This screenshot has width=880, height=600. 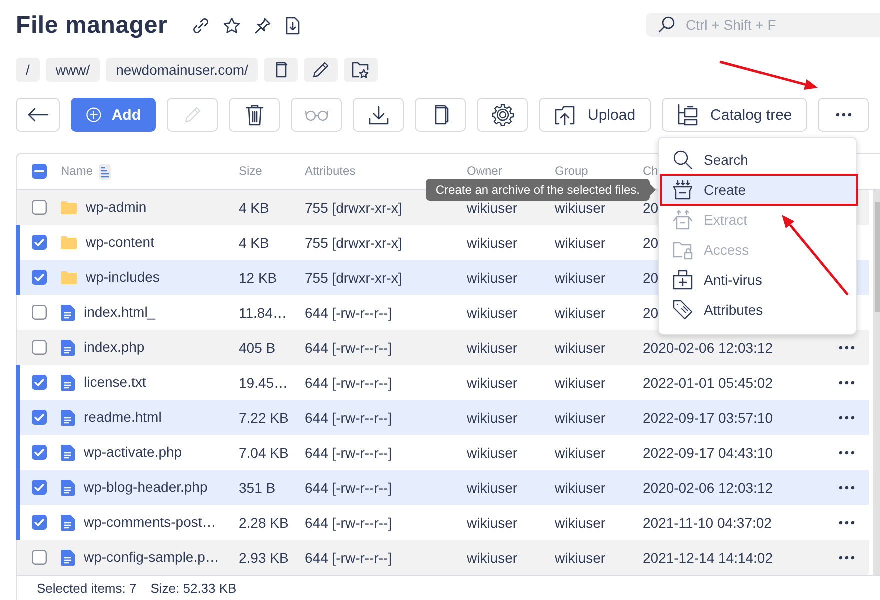 What do you see at coordinates (264, 522) in the screenshot?
I see `size-cell: 2.28 KB` at bounding box center [264, 522].